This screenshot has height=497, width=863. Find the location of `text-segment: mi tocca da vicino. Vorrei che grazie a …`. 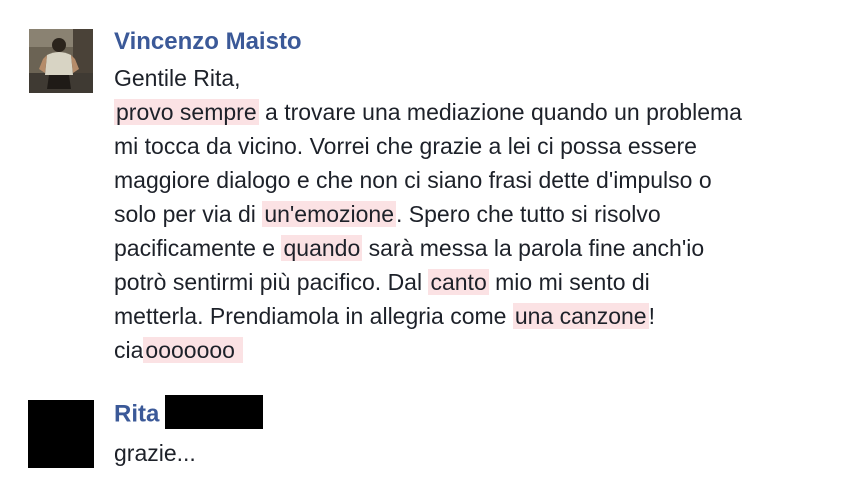

text-segment: mi tocca da vicino. Vorrei che grazie a … is located at coordinates (405, 146).